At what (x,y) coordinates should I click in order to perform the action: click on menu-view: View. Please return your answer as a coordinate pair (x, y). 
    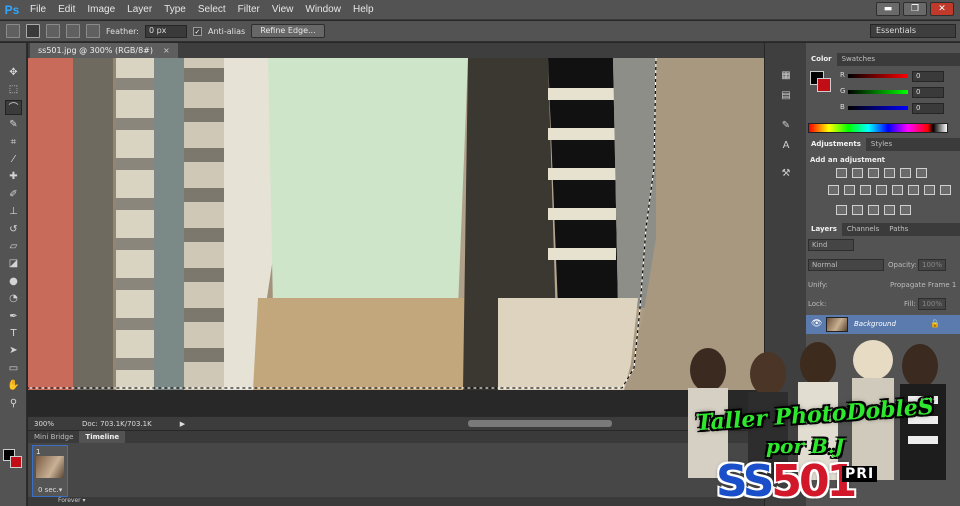
    Looking at the image, I should click on (283, 10).